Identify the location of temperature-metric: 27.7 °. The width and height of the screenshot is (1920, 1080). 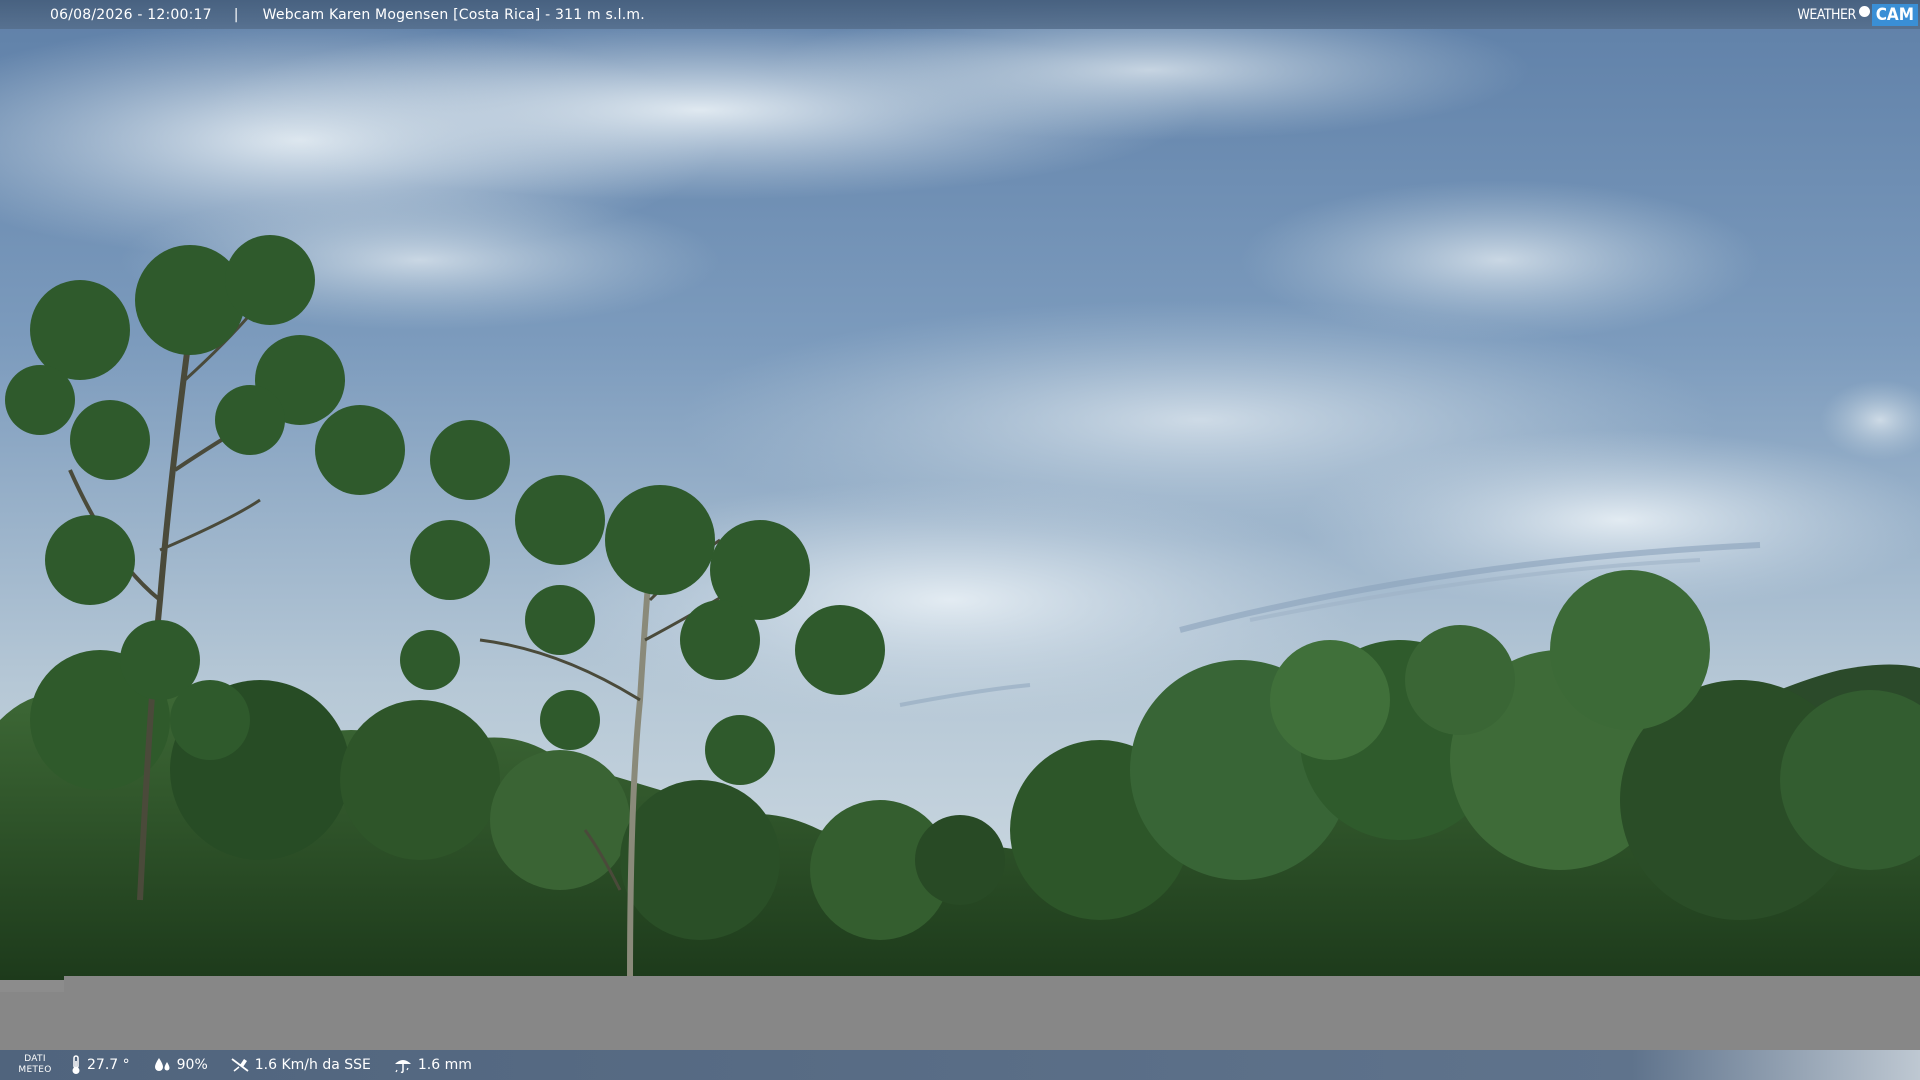
(100, 1065).